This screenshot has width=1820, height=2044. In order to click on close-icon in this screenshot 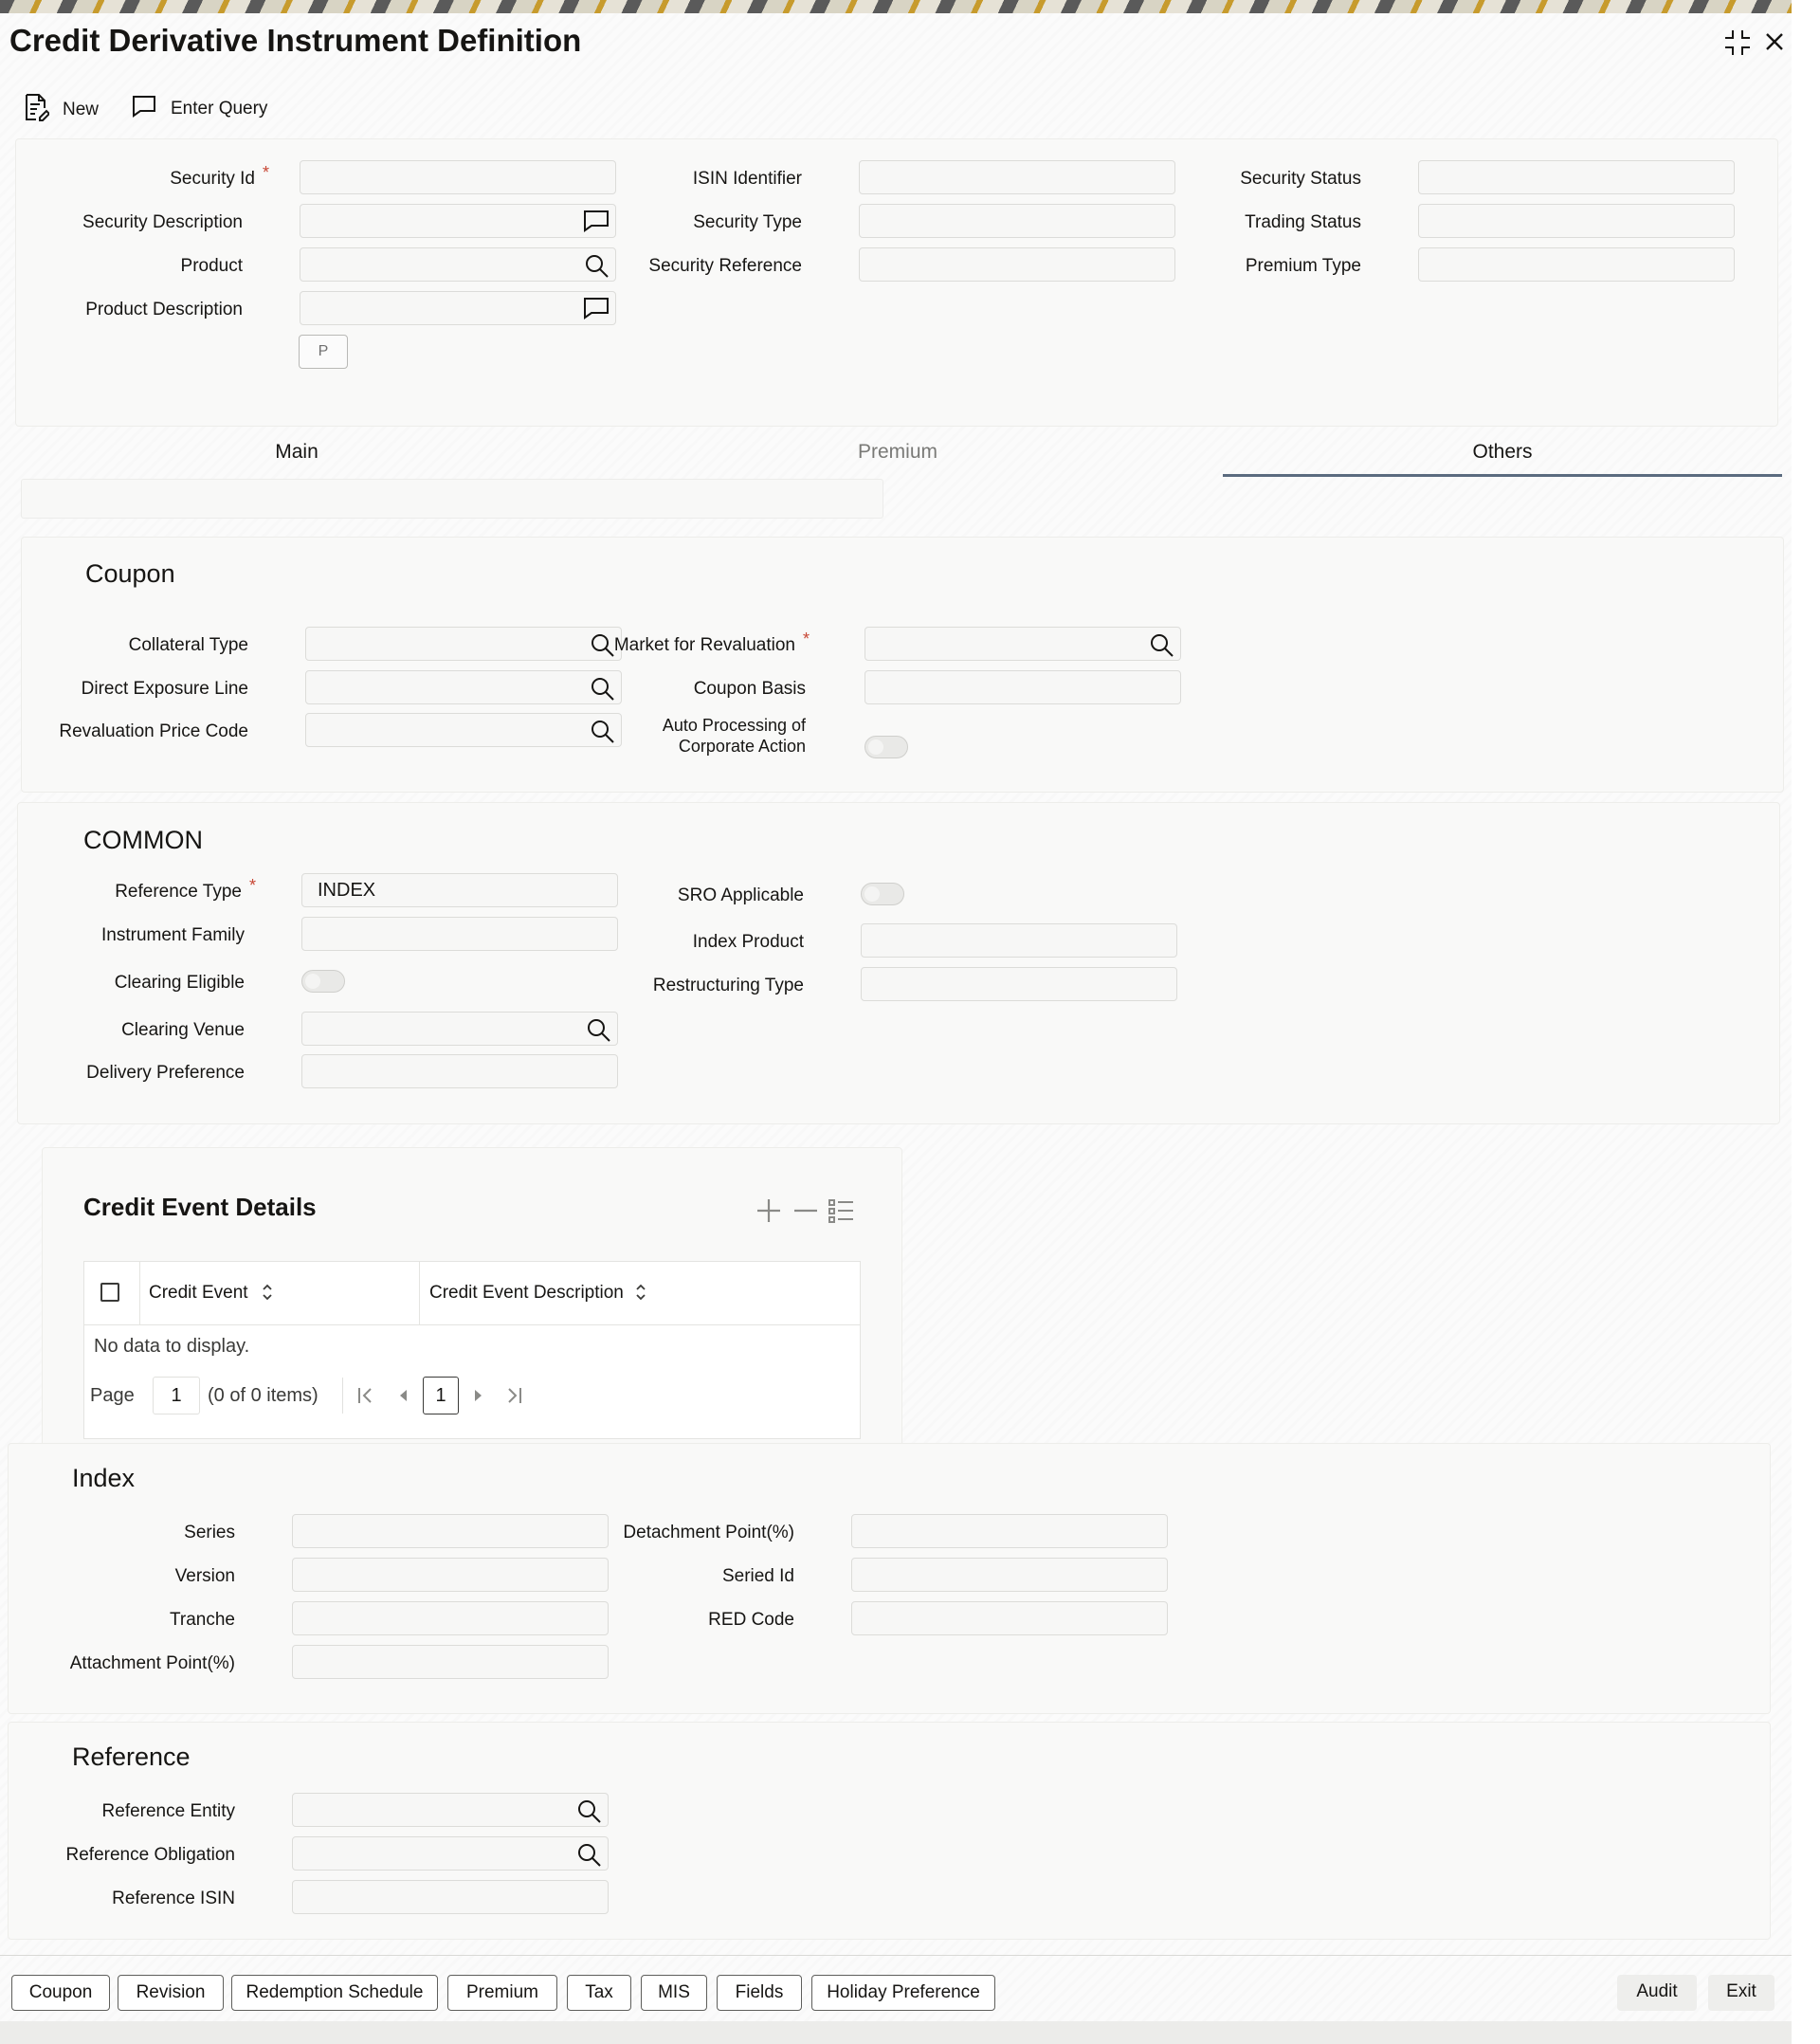, I will do `click(1774, 44)`.